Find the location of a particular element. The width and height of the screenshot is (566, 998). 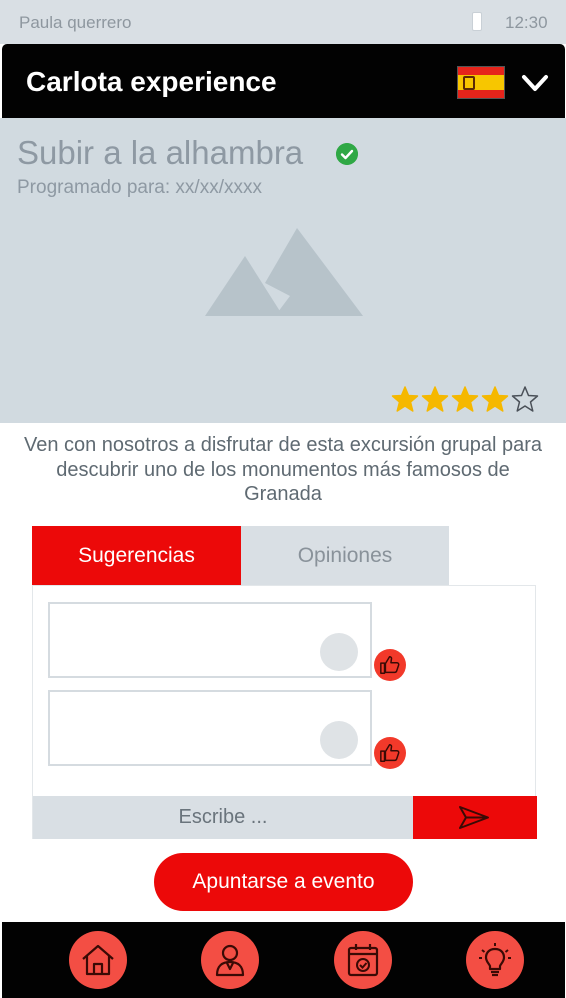

lightbulb-icon is located at coordinates (495, 960).